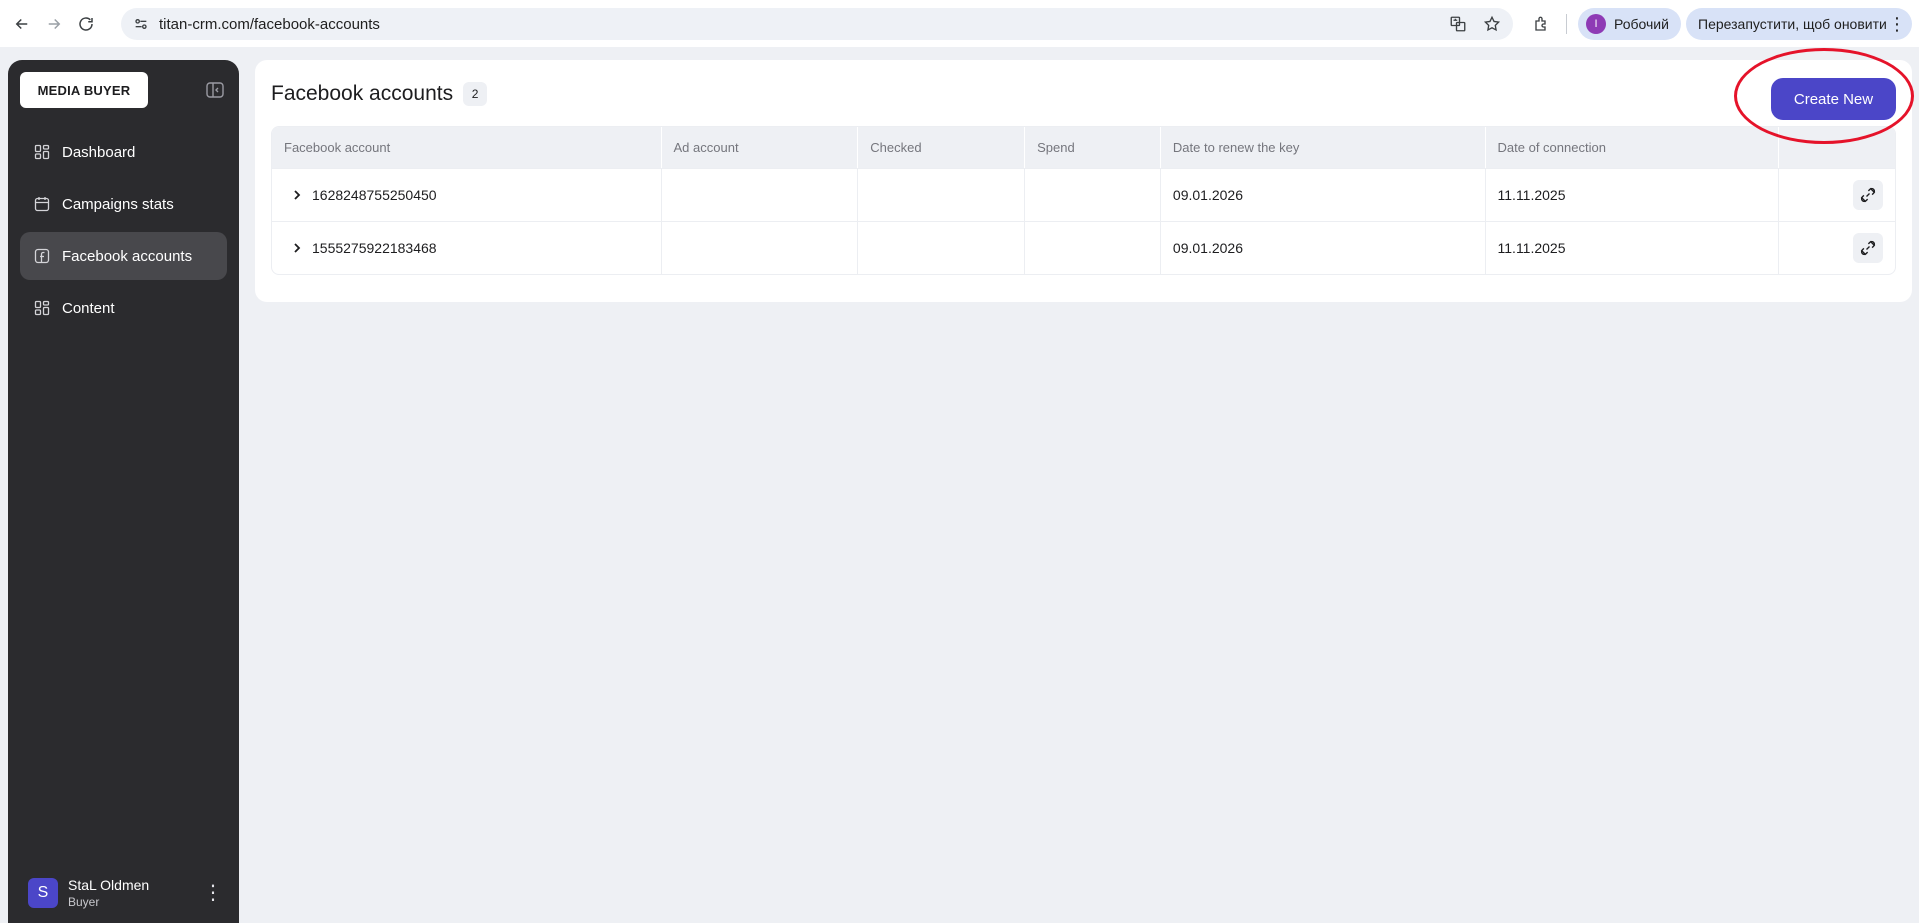 This screenshot has height=923, width=1919. I want to click on user-menu-icon: ⋮, so click(213, 893).